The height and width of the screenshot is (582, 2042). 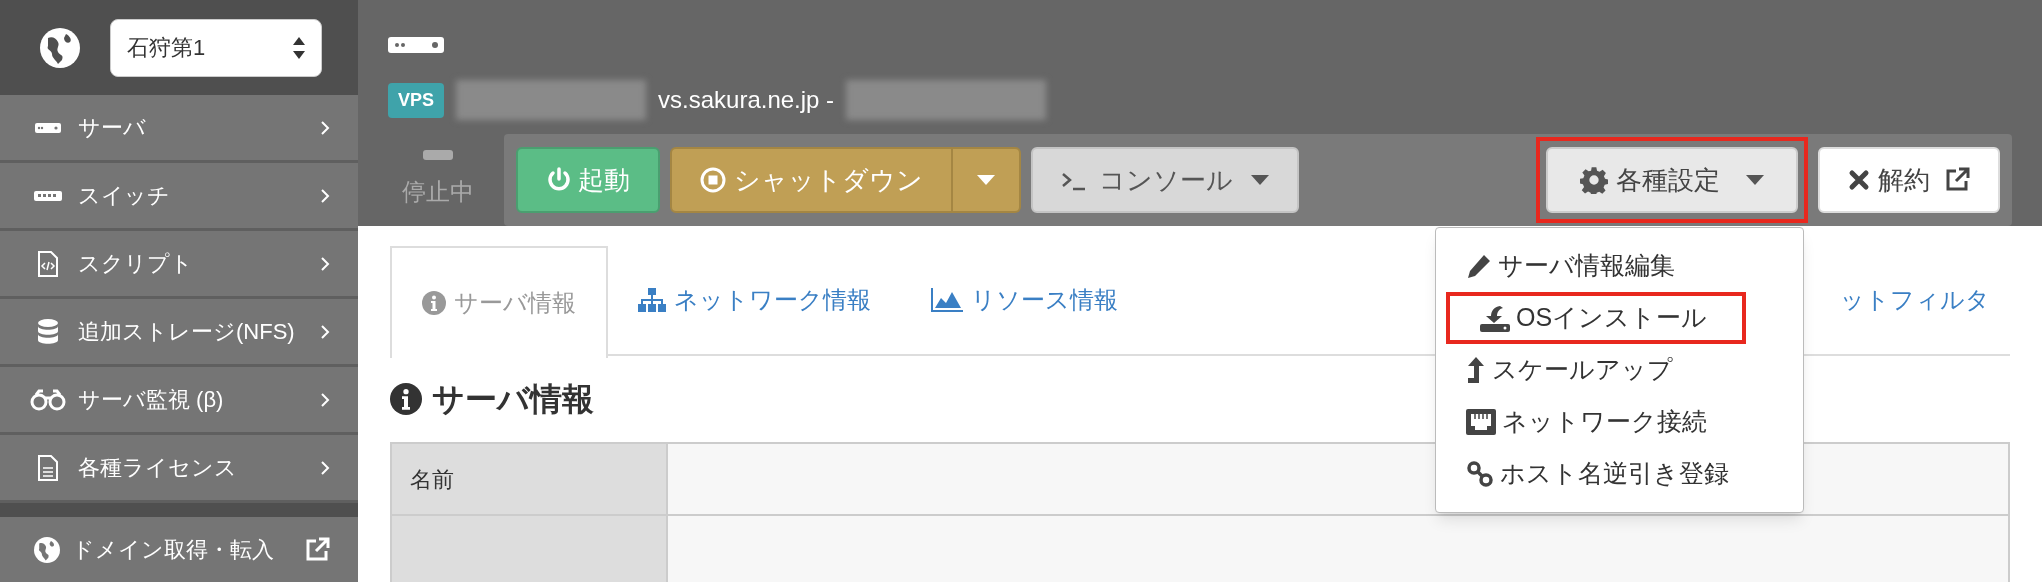 I want to click on sitemap-icon, so click(x=652, y=300).